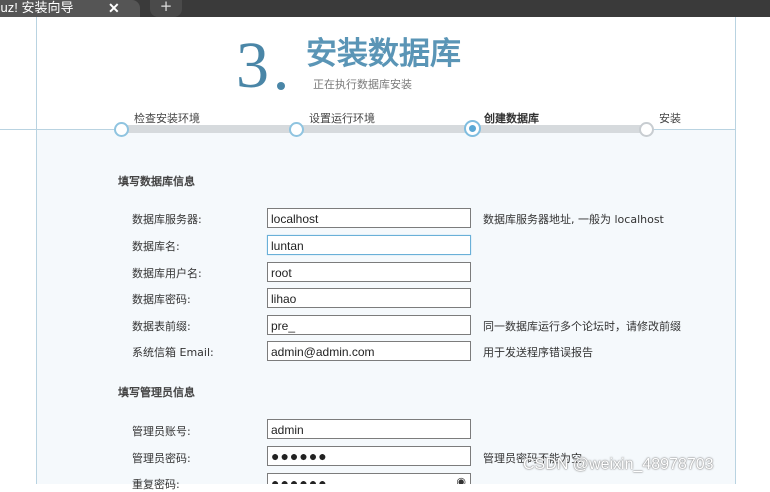 The height and width of the screenshot is (492, 770). What do you see at coordinates (385, 8) in the screenshot?
I see `browser-tab-bar: cuz! 安装向导 ✕ +` at bounding box center [385, 8].